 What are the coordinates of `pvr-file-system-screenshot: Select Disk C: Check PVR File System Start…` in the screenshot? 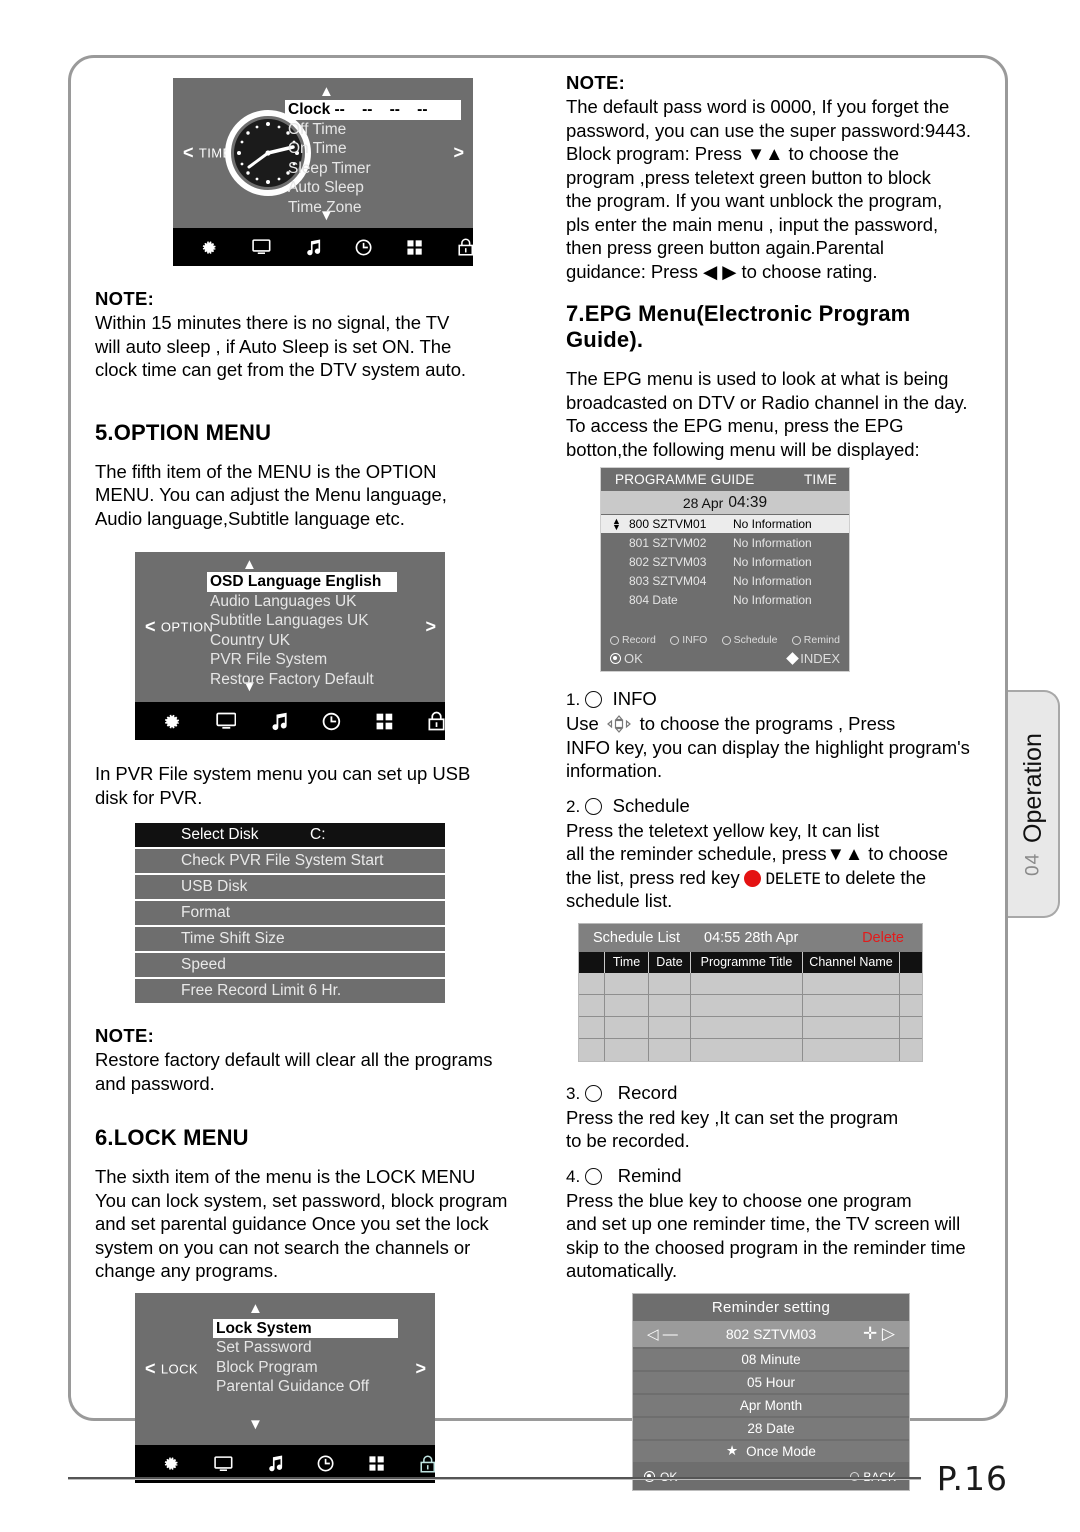 It's located at (290, 913).